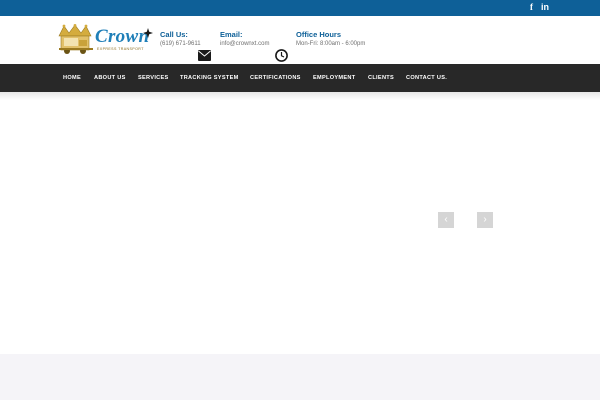  I want to click on office-hours-text: Mon-Fri: 8:00am - 6:00pm, so click(331, 44).